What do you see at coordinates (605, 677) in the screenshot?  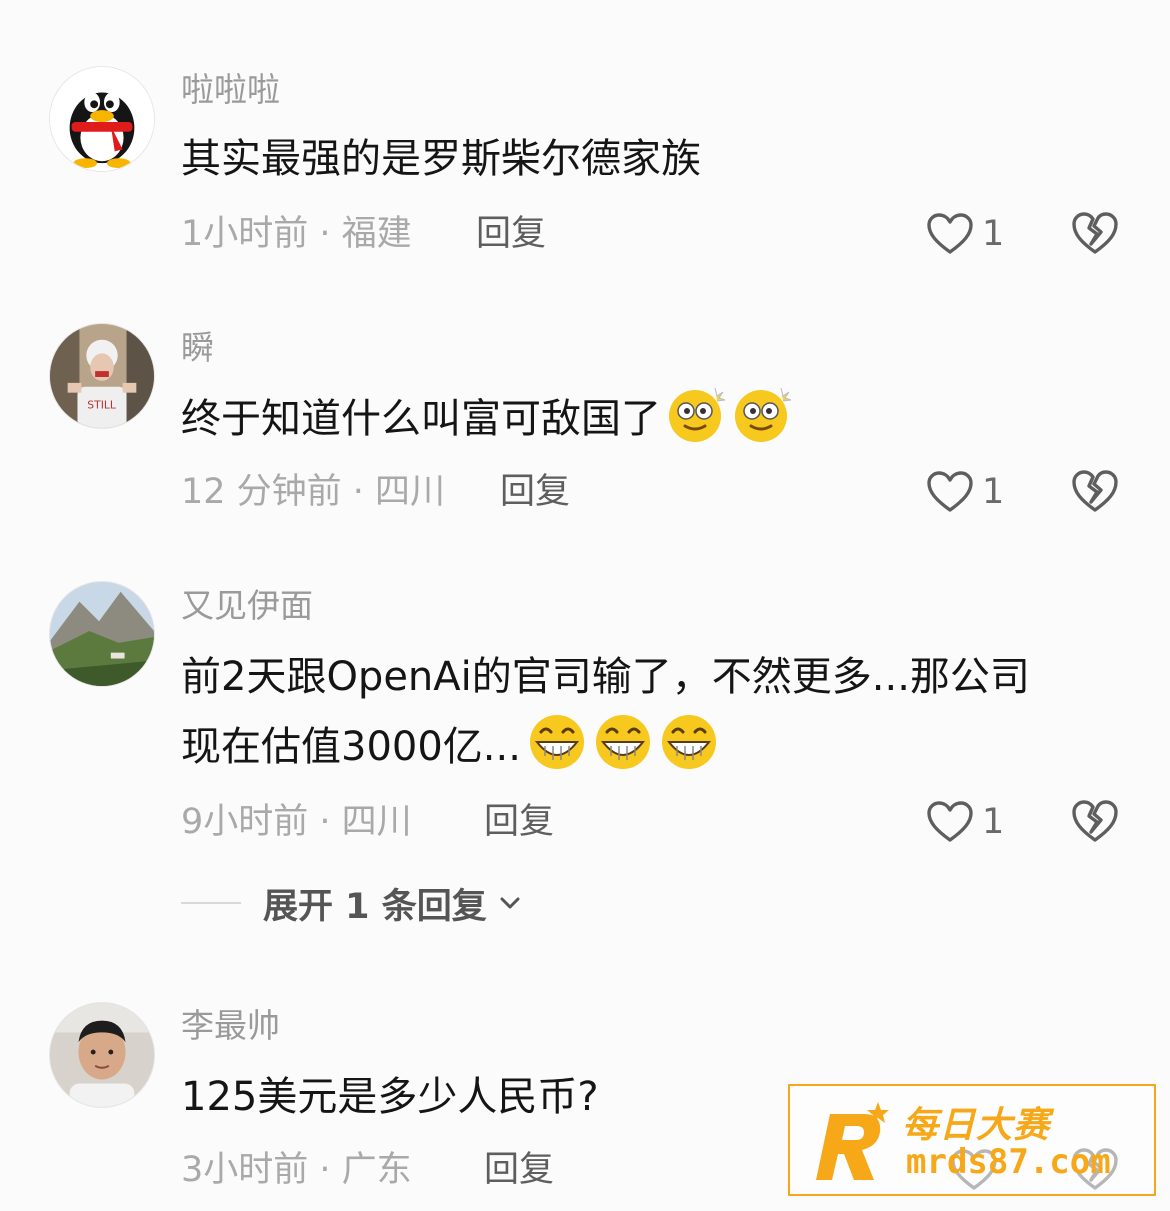 I see `comment-text-line: 前2天跟OpenAi的官司输了，不然更多...那公司` at bounding box center [605, 677].